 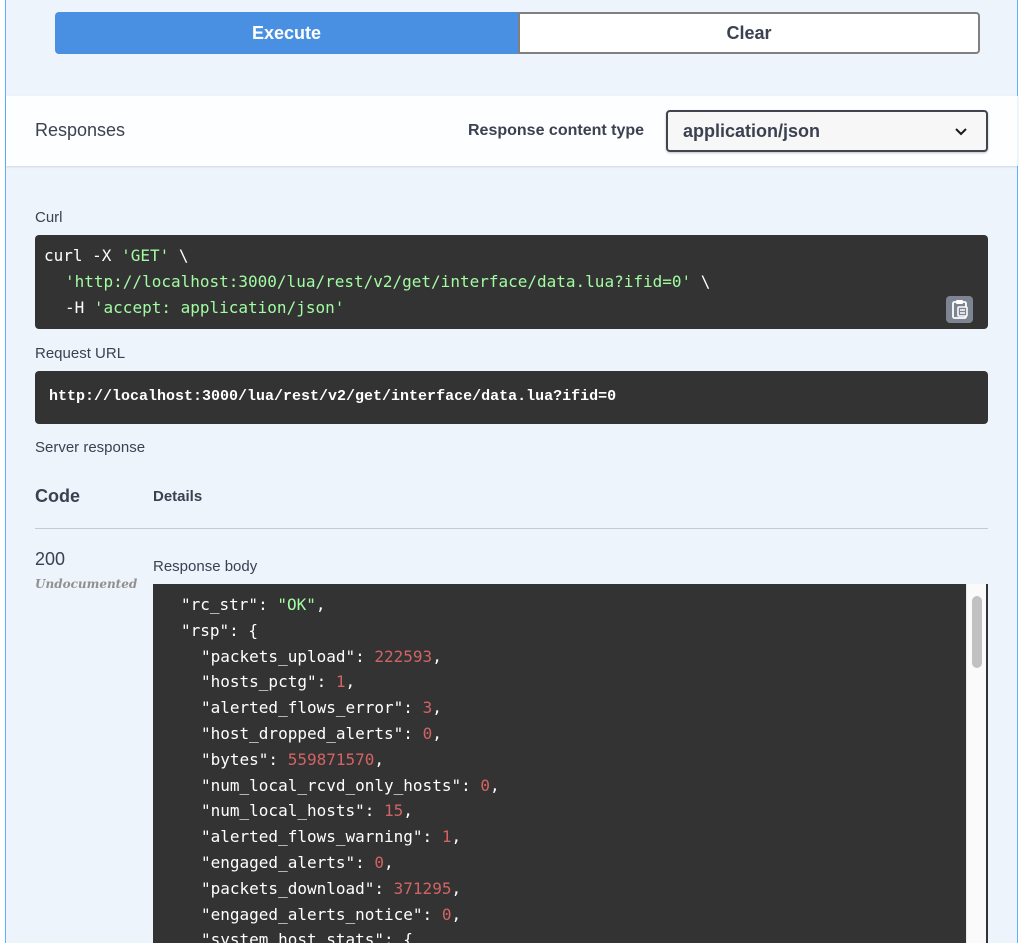 I want to click on clear-button: Clear, so click(x=749, y=33).